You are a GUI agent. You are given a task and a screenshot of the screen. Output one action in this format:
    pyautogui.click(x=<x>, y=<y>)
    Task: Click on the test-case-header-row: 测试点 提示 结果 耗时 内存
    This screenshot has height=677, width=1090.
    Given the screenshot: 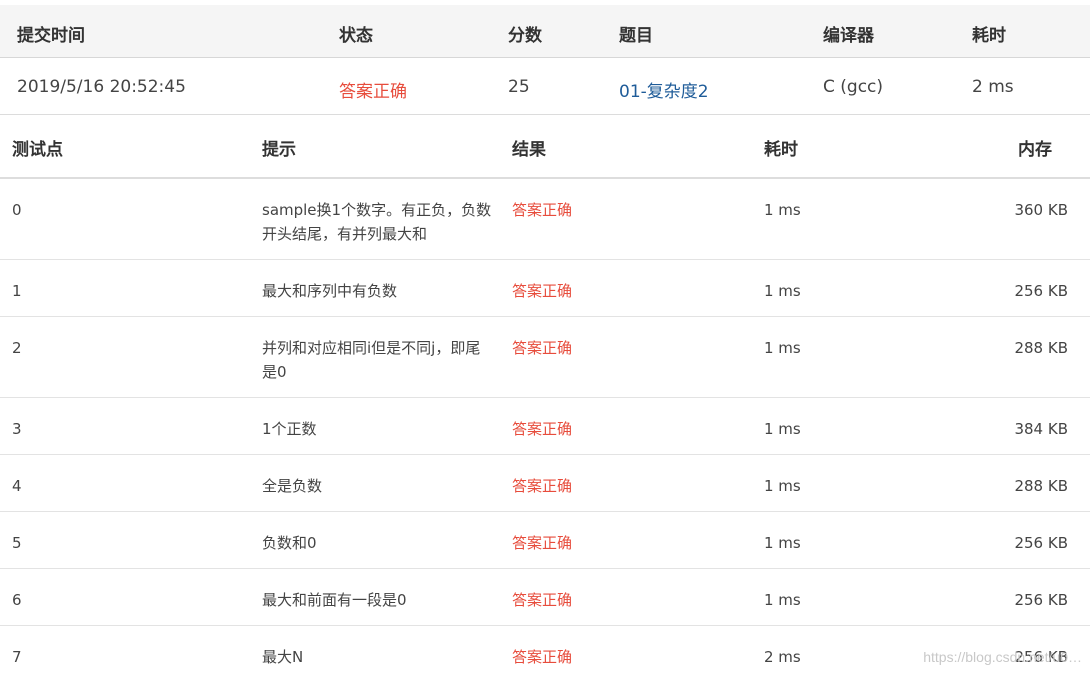 What is the action you would take?
    pyautogui.click(x=545, y=148)
    